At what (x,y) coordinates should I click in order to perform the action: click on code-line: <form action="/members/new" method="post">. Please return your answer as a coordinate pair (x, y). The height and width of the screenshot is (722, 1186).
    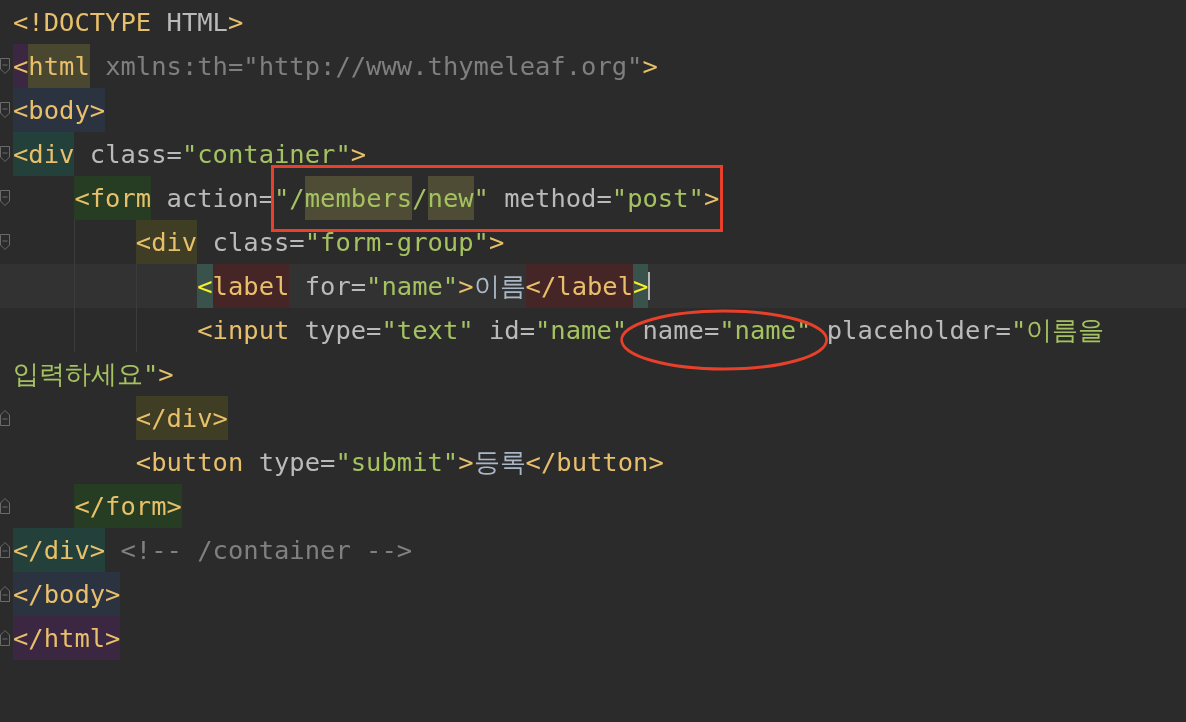
    Looking at the image, I should click on (366, 198).